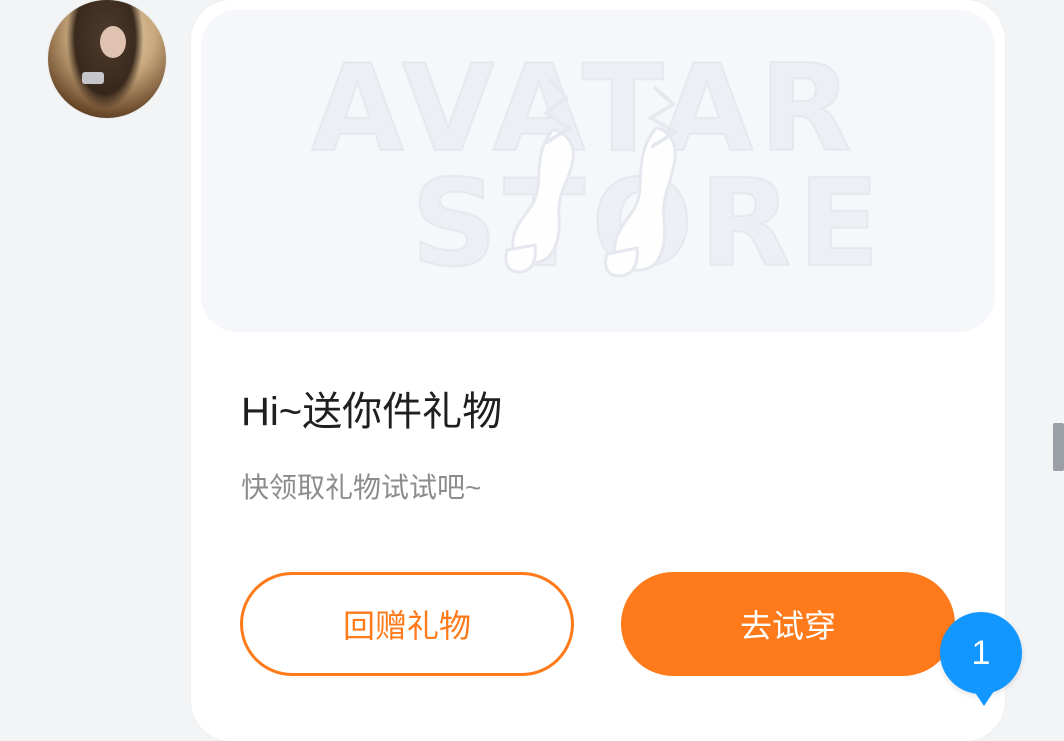  What do you see at coordinates (107, 59) in the screenshot?
I see `sender-avatar` at bounding box center [107, 59].